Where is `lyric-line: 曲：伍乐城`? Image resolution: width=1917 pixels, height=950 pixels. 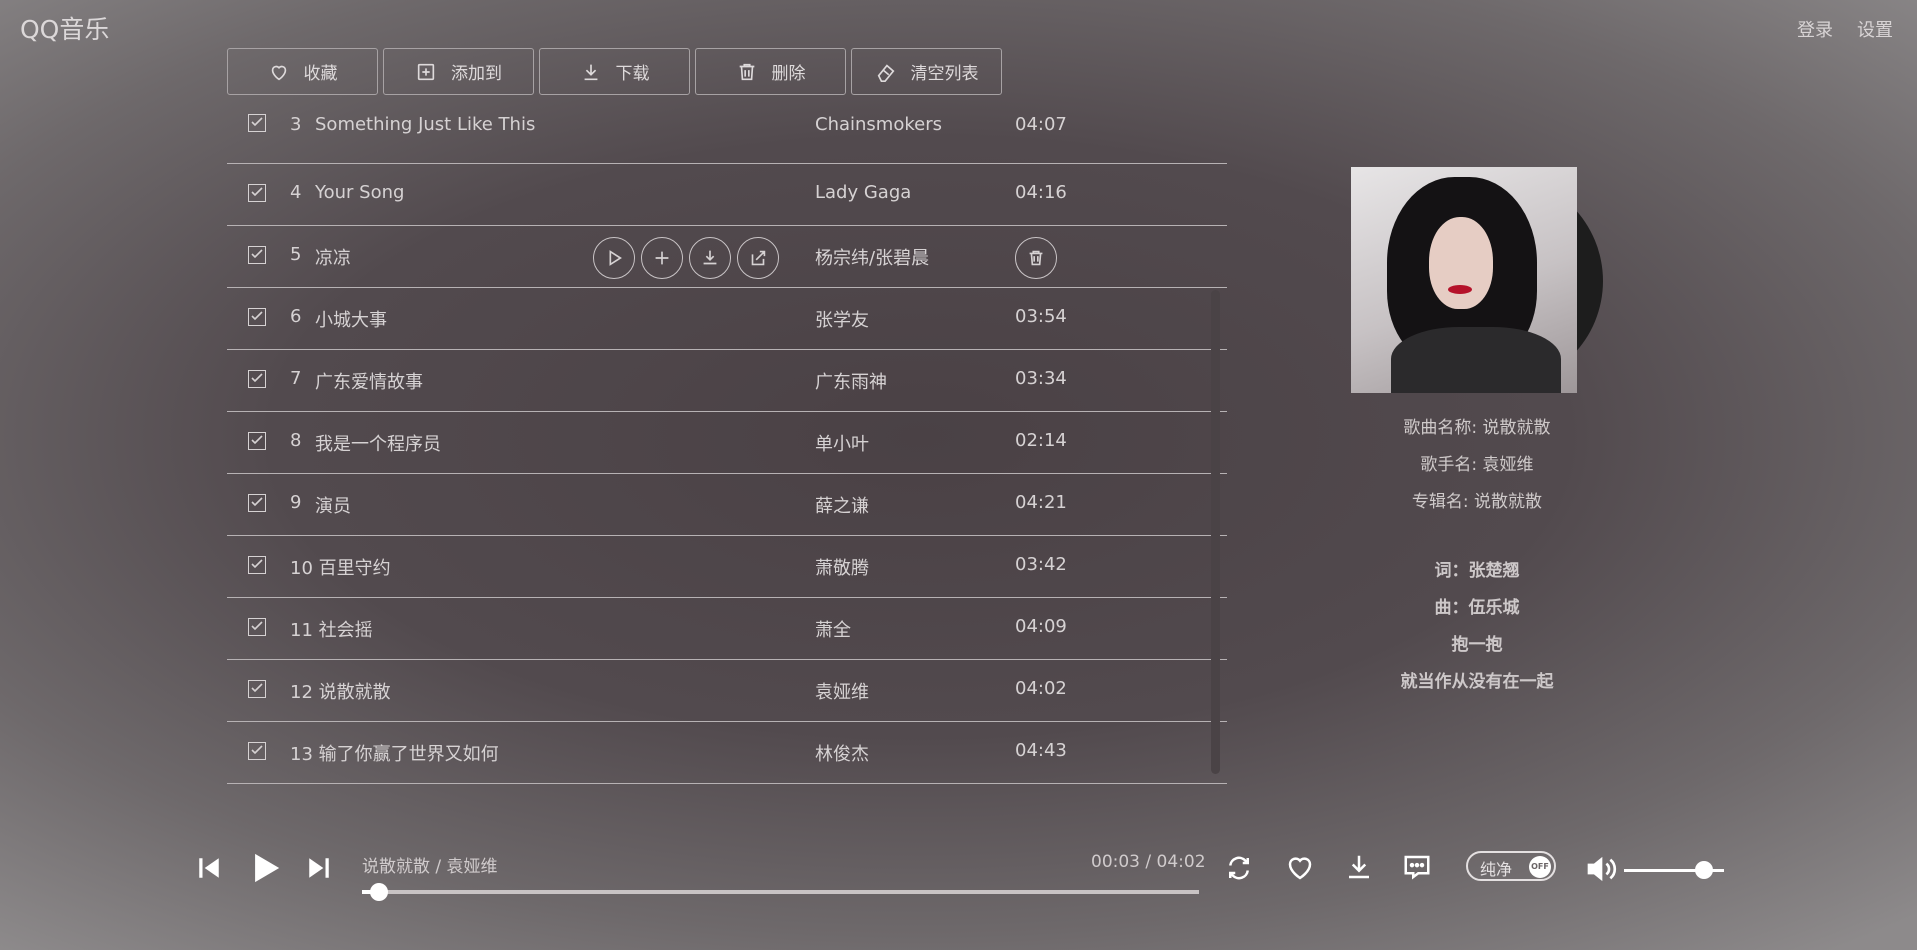 lyric-line: 曲：伍乐城 is located at coordinates (1477, 608).